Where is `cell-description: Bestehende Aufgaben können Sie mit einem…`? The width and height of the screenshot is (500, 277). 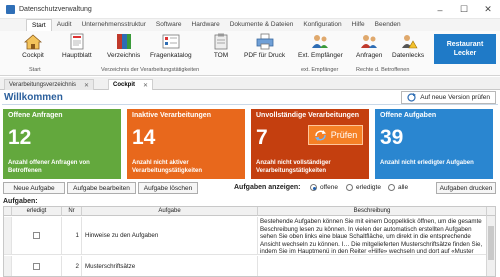
cell-description: Bestehende Aufgaben können Sie mit einem… is located at coordinates (371, 236).